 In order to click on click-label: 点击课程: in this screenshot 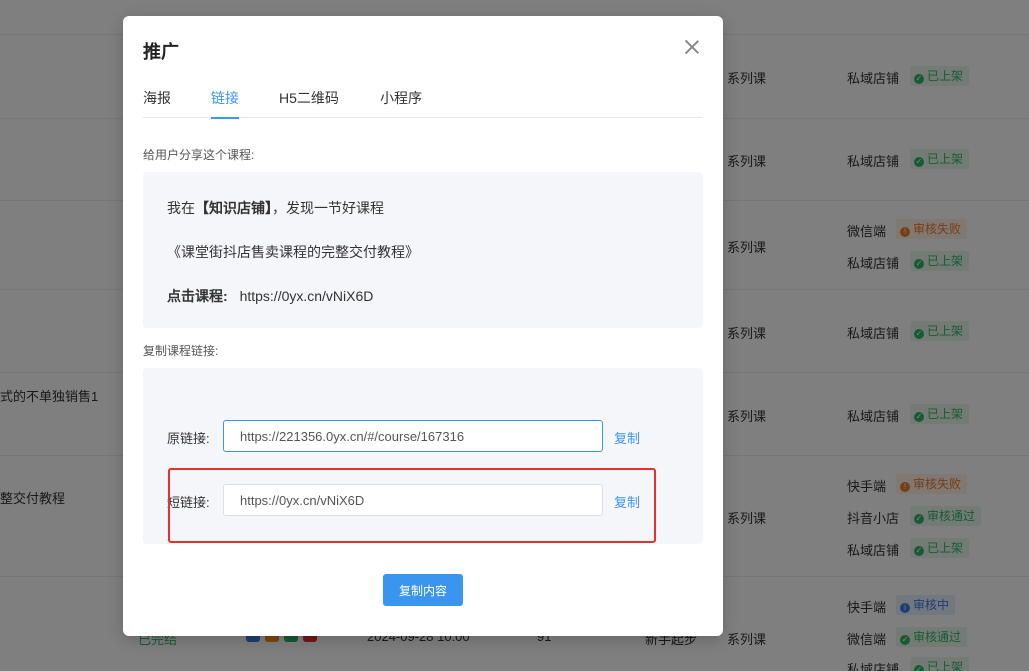, I will do `click(197, 296)`.